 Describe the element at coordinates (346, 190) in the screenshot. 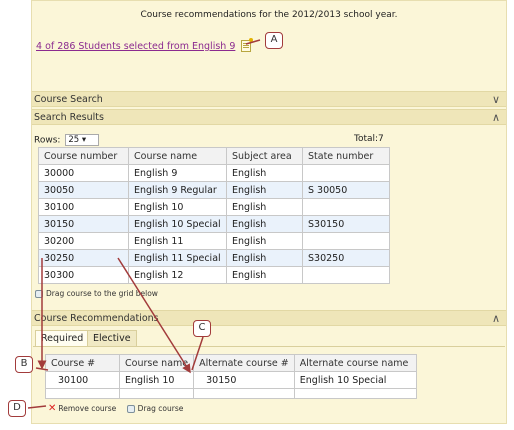

I see `cell: S 30050` at that location.